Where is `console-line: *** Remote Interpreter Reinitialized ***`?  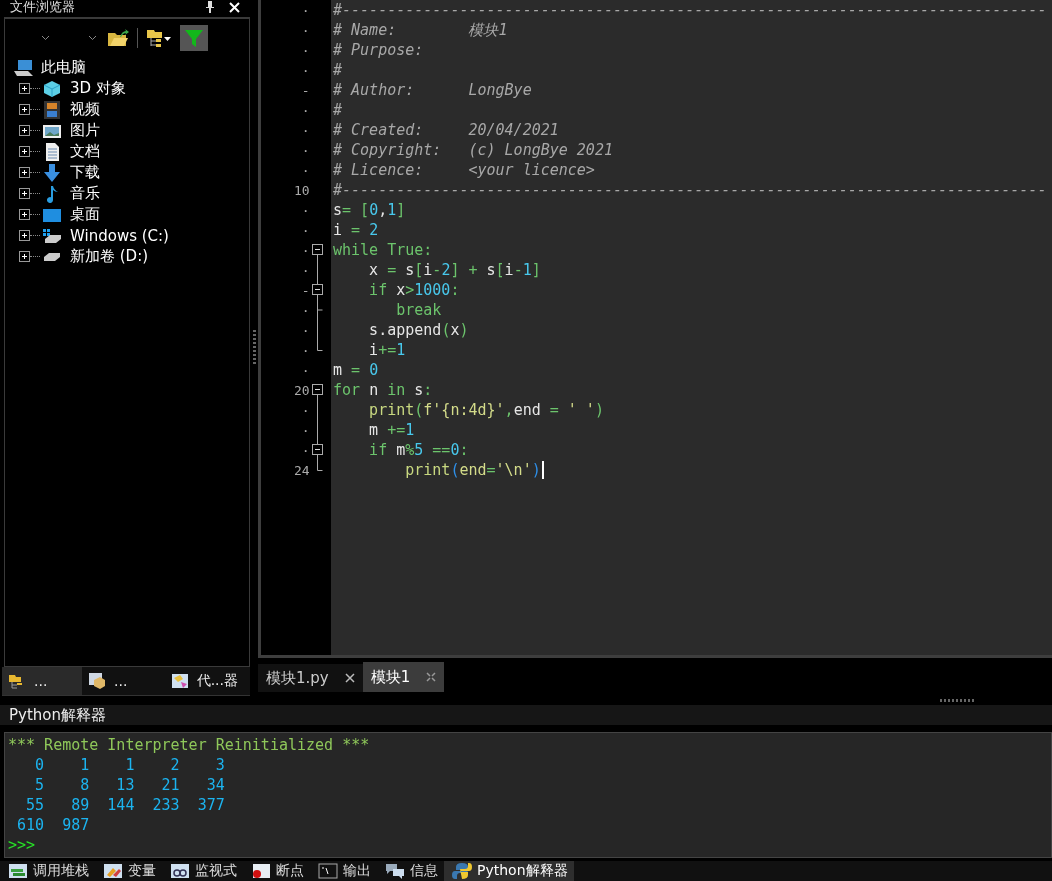
console-line: *** Remote Interpreter Reinitialized *** is located at coordinates (189, 745).